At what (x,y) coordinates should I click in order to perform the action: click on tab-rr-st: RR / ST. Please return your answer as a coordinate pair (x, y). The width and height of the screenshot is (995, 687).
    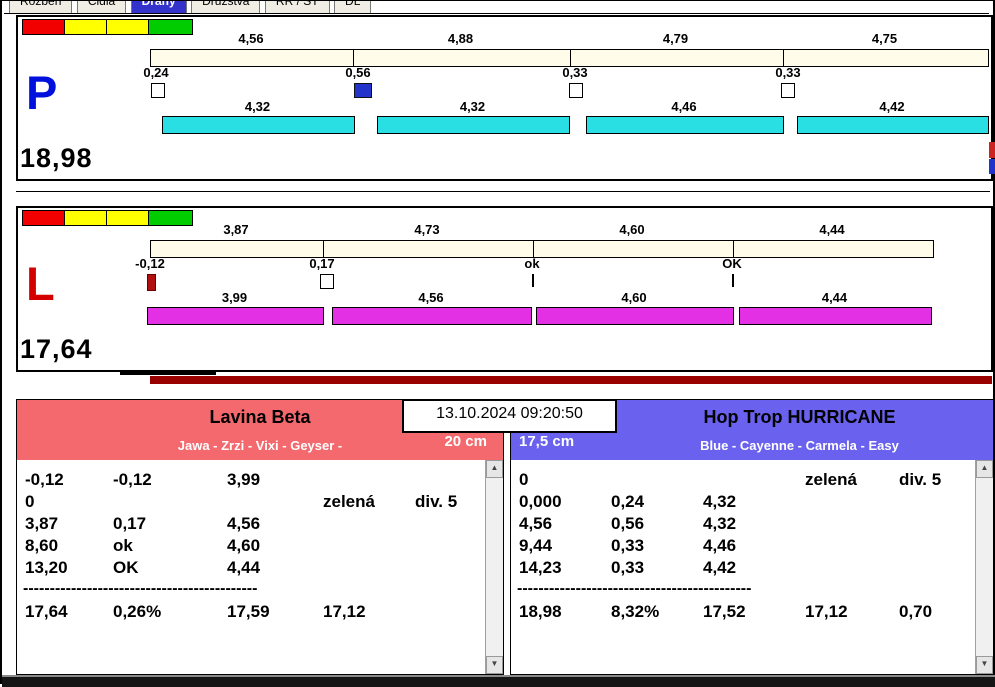
    Looking at the image, I should click on (297, 7).